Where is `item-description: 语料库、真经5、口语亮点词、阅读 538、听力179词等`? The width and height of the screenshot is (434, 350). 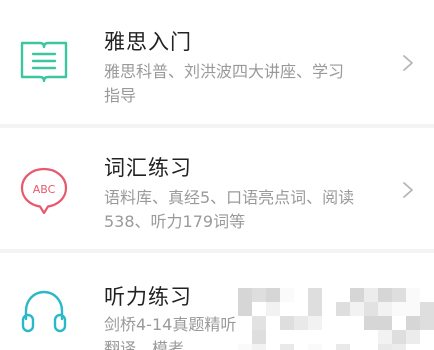
item-description: 语料库、真经5、口语亮点词、阅读 538、听力179词等 is located at coordinates (241, 210).